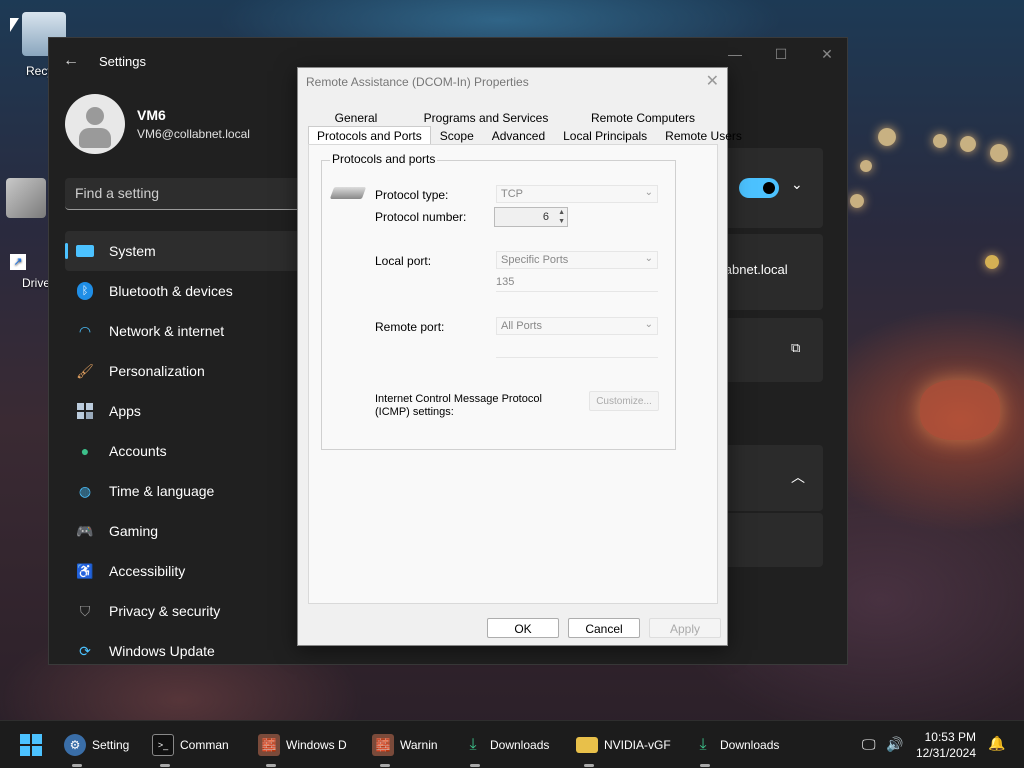 Image resolution: width=1024 pixels, height=768 pixels. I want to click on local-port-select: Specific Ports ⌄, so click(577, 260).